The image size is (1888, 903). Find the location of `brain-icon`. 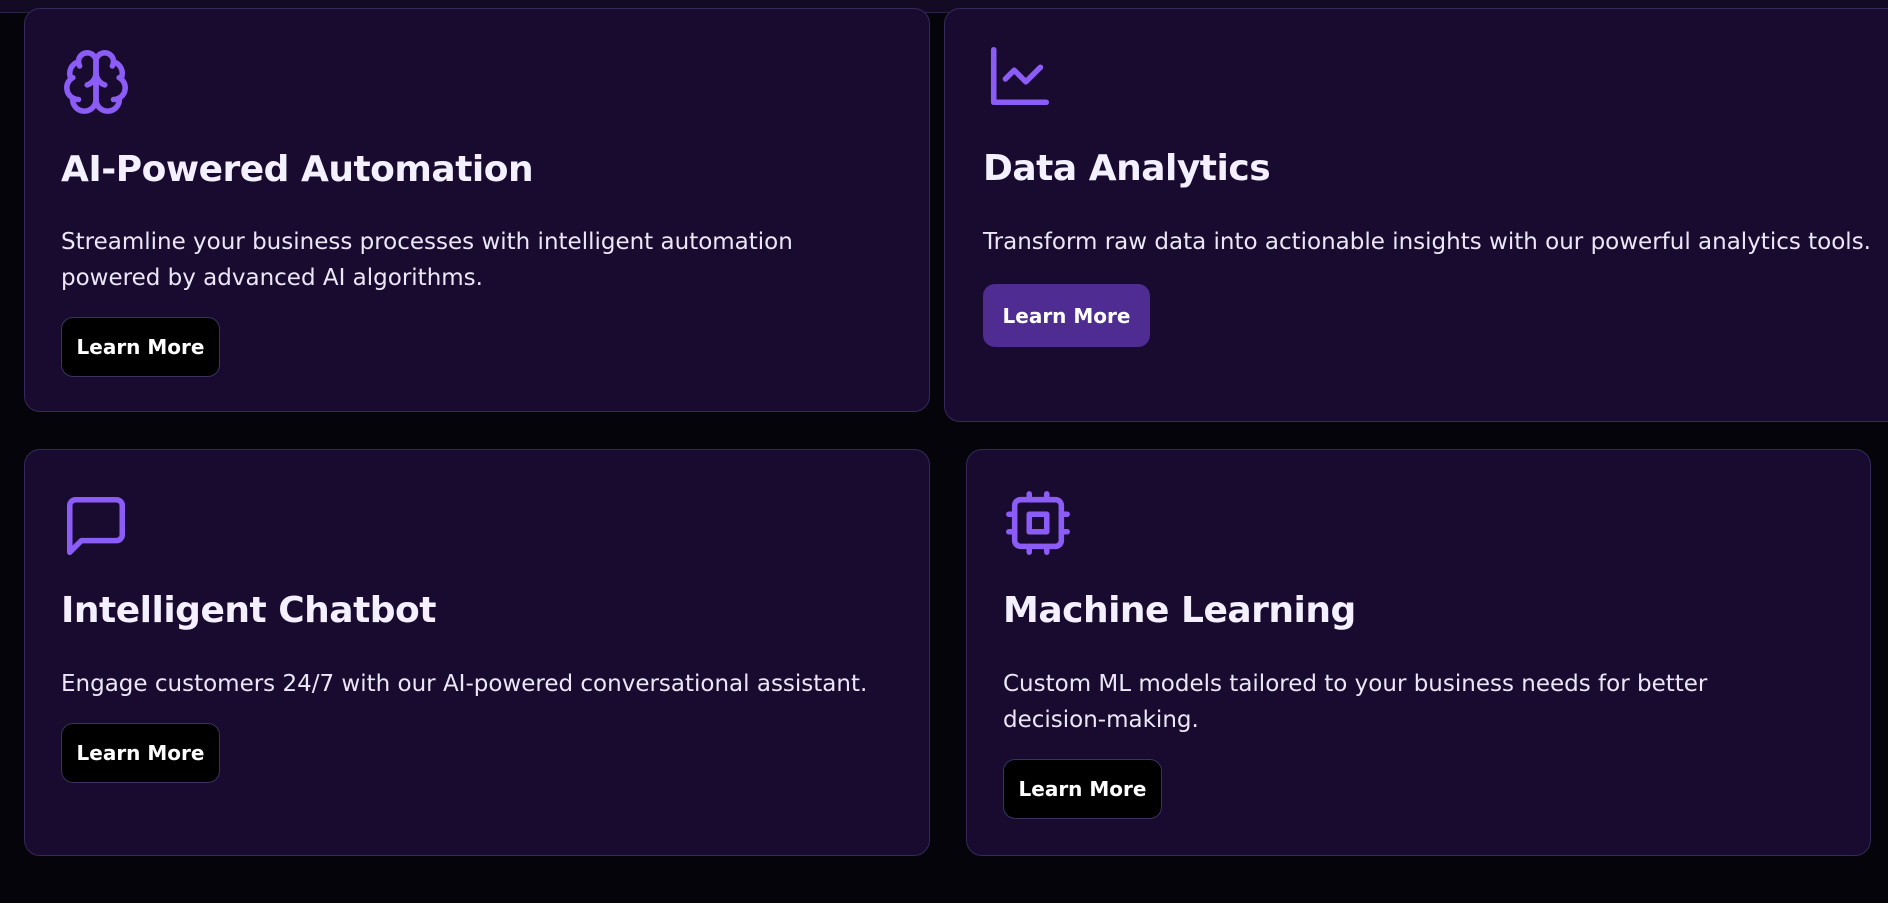

brain-icon is located at coordinates (96, 82).